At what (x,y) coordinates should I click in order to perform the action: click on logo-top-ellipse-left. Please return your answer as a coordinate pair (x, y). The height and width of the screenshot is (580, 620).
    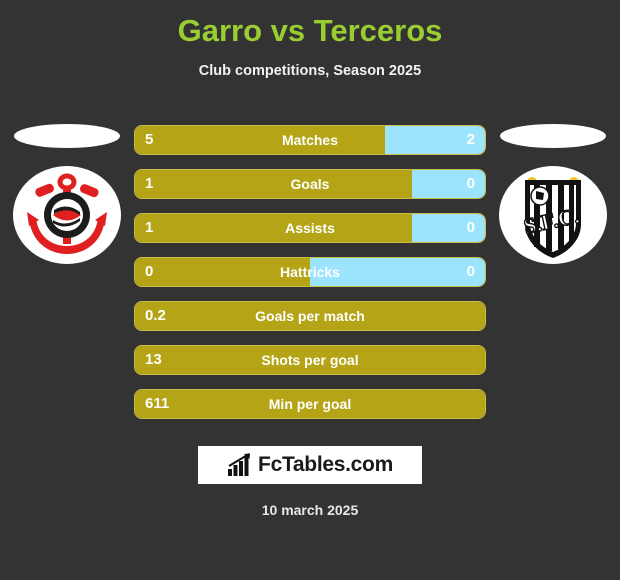
    Looking at the image, I should click on (67, 136).